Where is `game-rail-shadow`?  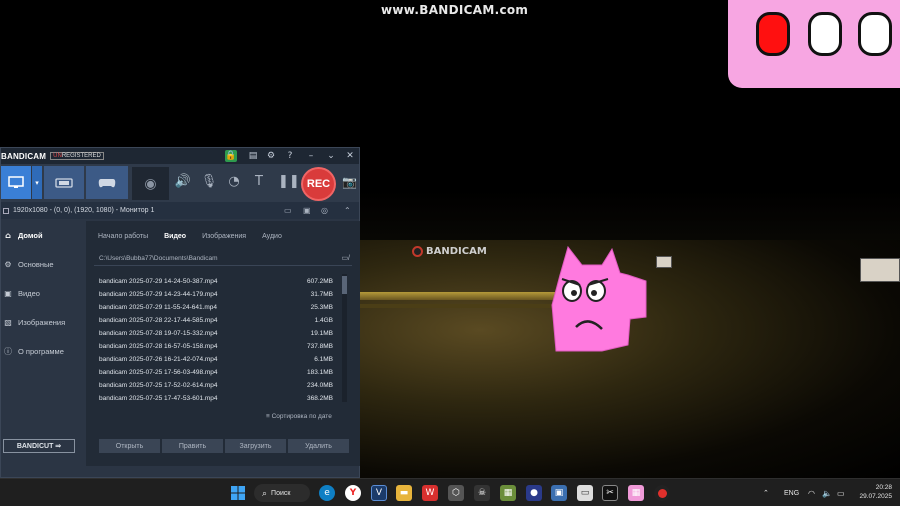 game-rail-shadow is located at coordinates (470, 306).